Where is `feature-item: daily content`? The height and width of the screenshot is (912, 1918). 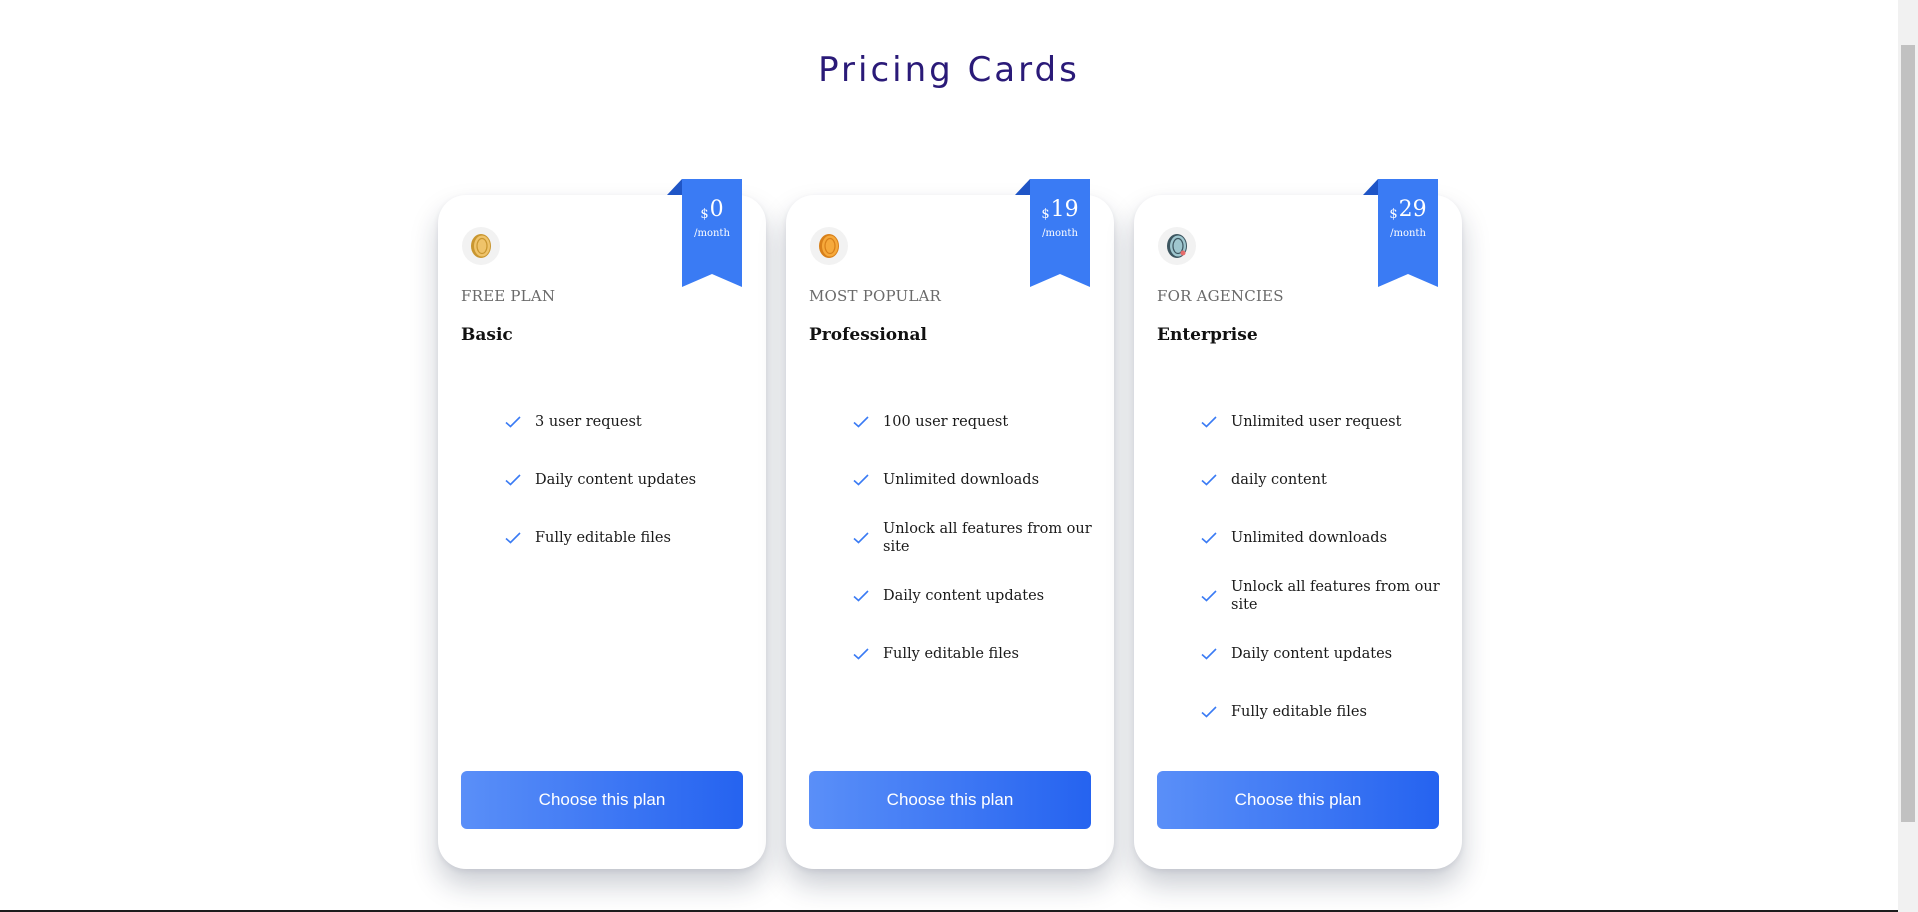
feature-item: daily content is located at coordinates (1321, 480).